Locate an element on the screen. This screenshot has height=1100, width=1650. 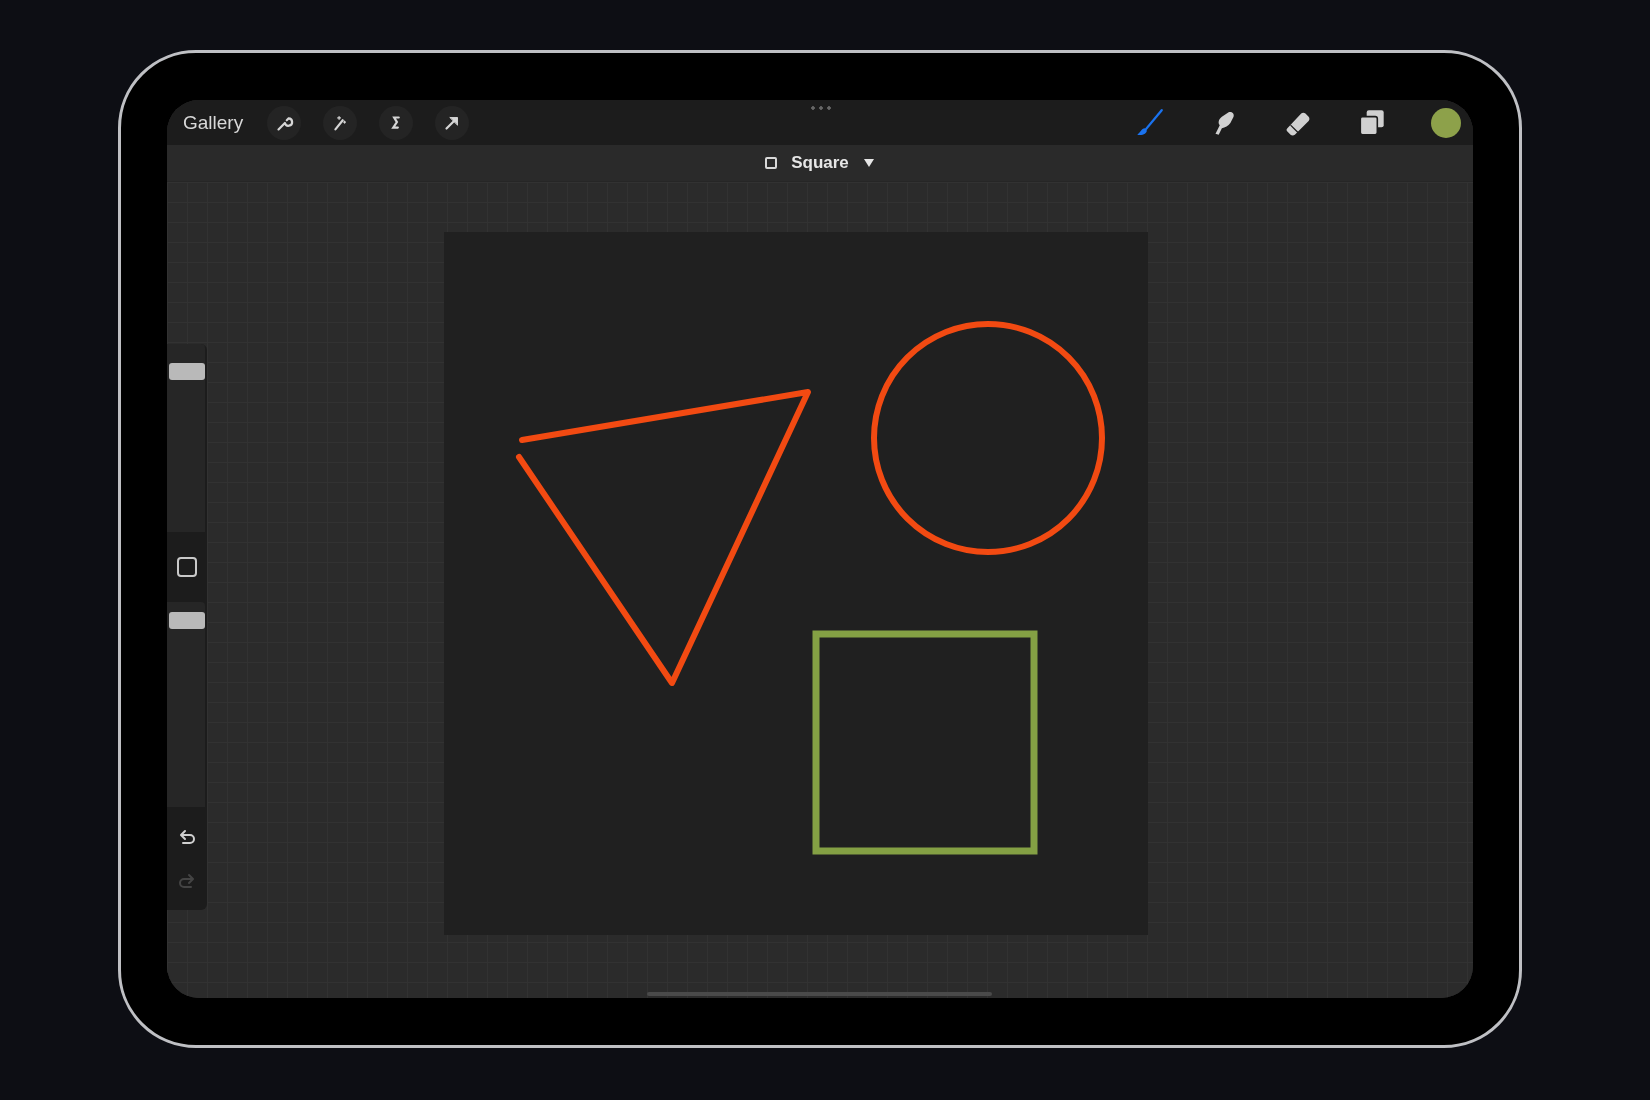
modify-button is located at coordinates (187, 567).